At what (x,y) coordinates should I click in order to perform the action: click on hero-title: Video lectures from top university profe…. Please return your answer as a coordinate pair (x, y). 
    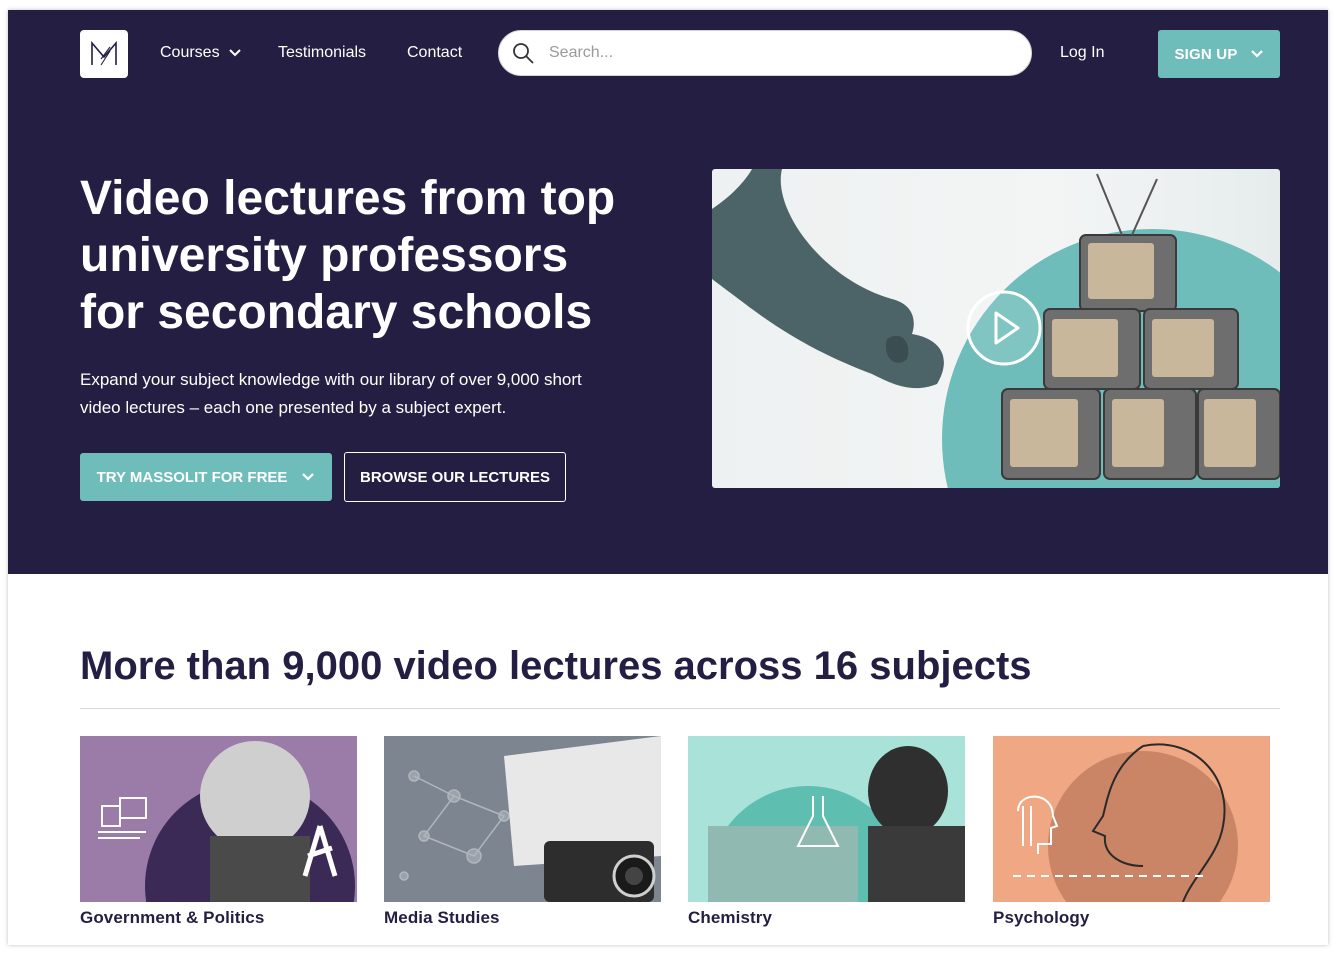
    Looking at the image, I should click on (380, 255).